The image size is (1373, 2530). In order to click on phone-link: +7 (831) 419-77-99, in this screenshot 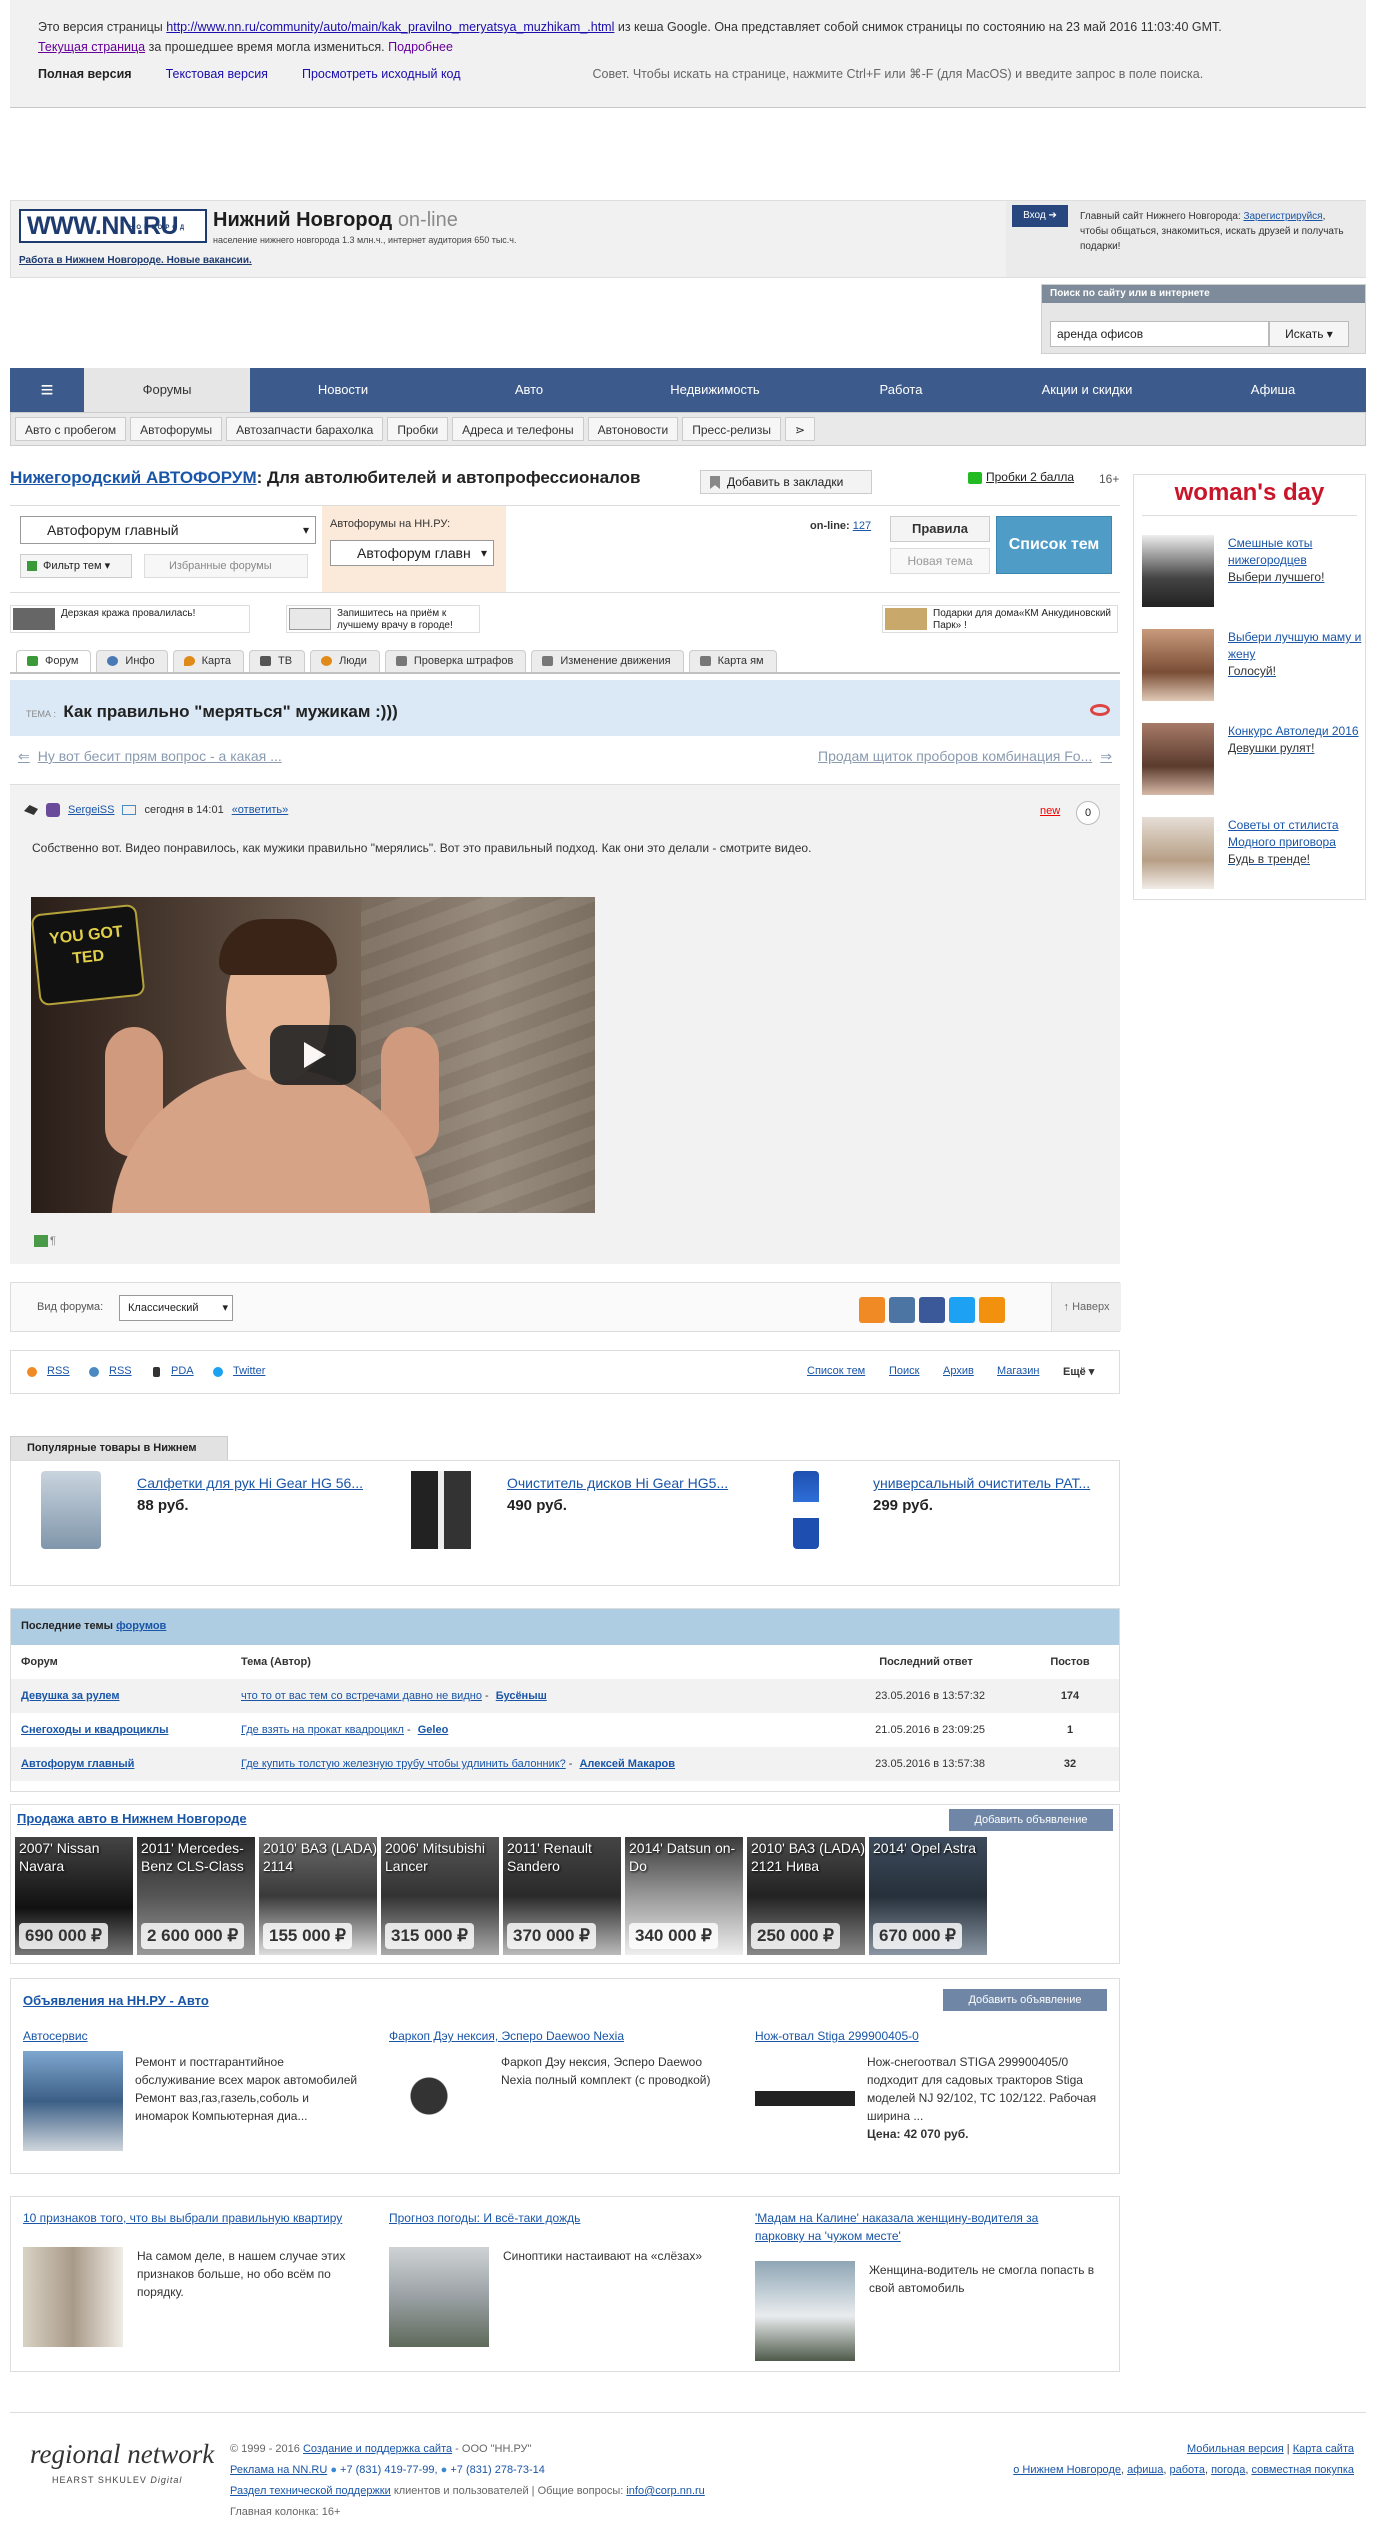, I will do `click(389, 2470)`.